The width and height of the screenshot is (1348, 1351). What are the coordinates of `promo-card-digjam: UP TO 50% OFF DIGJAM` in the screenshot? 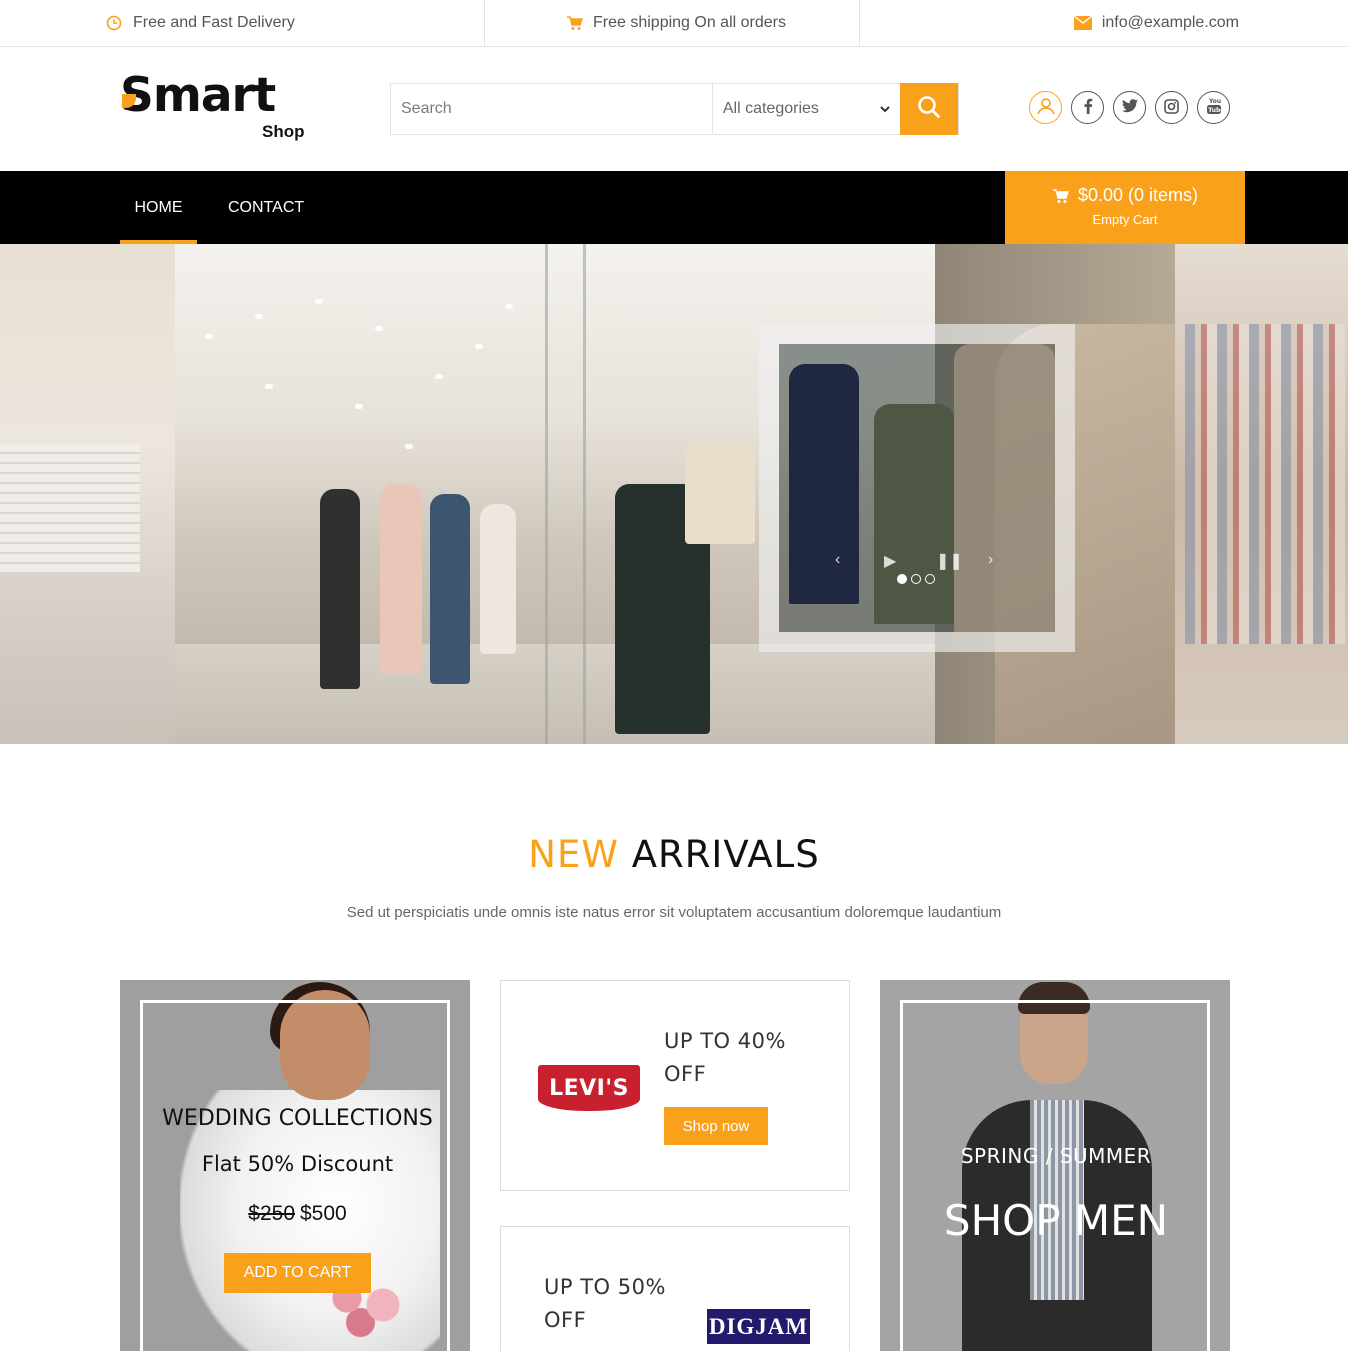 It's located at (675, 1288).